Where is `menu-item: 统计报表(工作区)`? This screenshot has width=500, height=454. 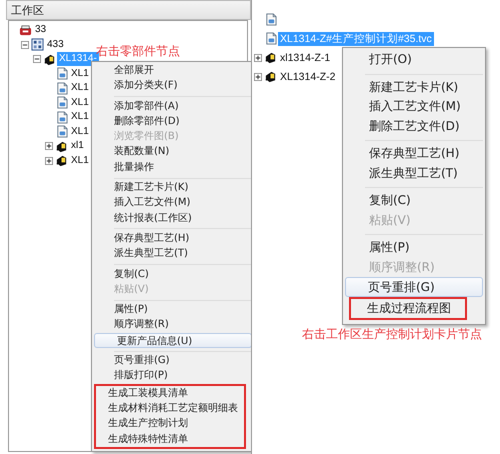 menu-item: 统计报表(工作区) is located at coordinates (171, 218).